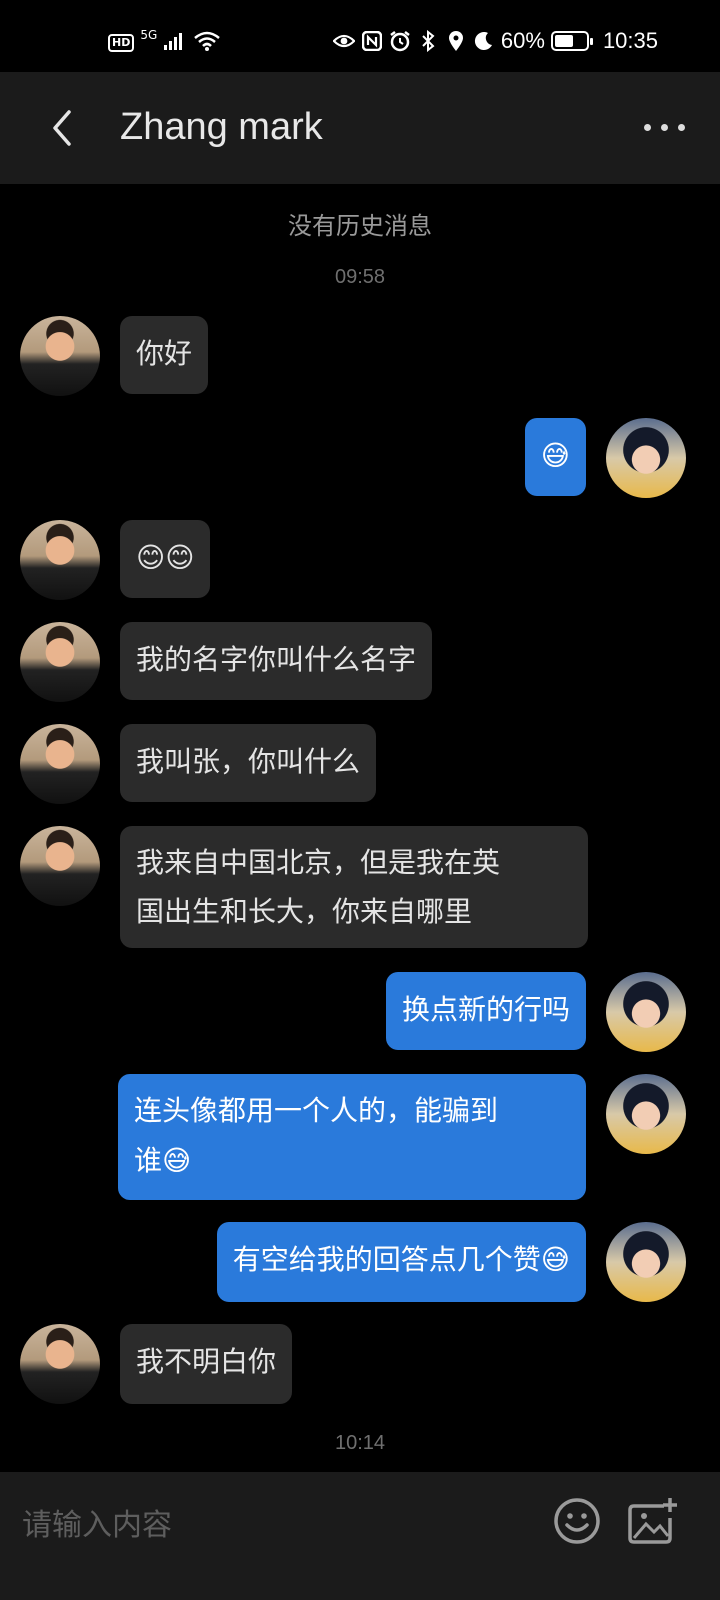  What do you see at coordinates (401, 1262) in the screenshot?
I see `message-bubble-outgoing: 有空给我的回答点几个赞😅` at bounding box center [401, 1262].